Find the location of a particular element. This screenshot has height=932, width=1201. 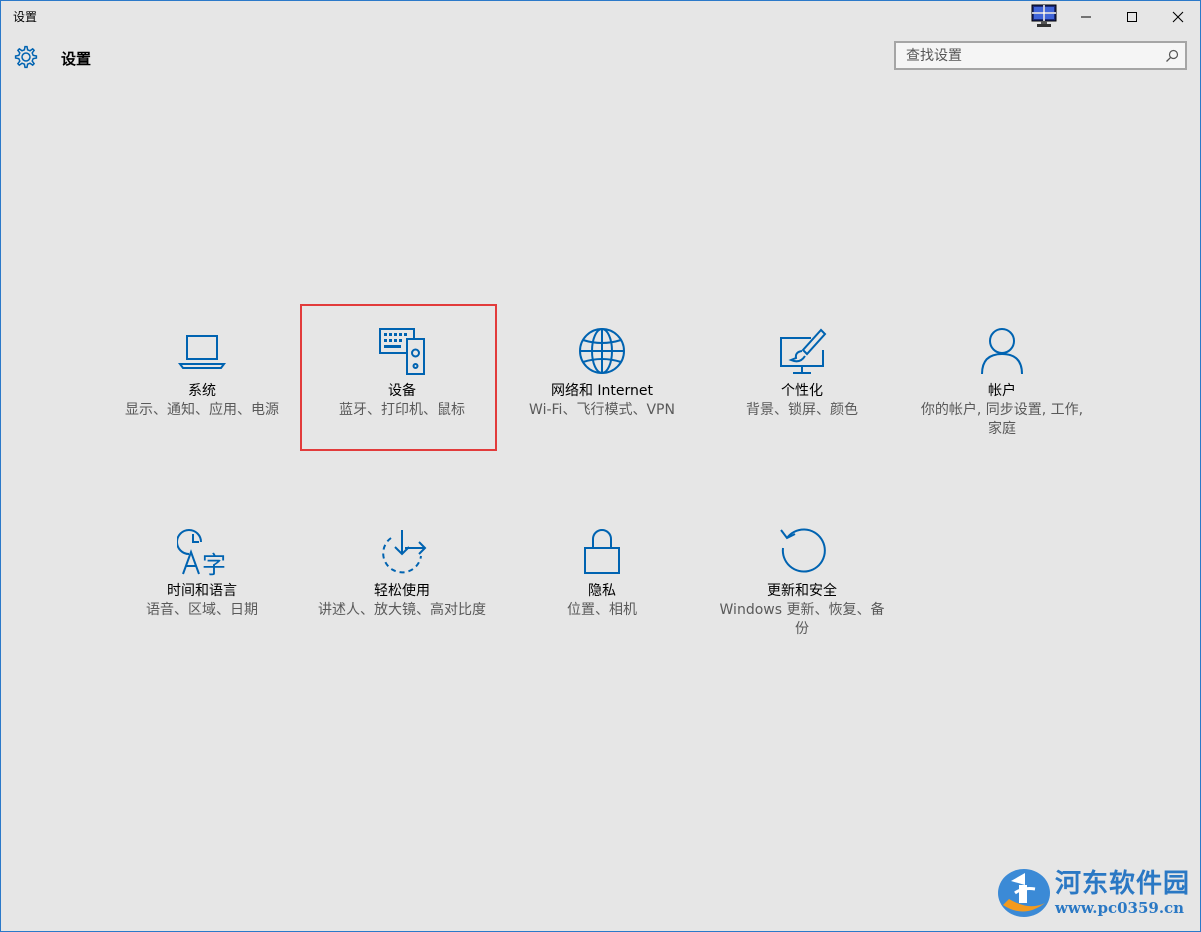

tile-accounts-desc: 你的帐户, 同步设置, 工作, 家庭 is located at coordinates (1002, 419).